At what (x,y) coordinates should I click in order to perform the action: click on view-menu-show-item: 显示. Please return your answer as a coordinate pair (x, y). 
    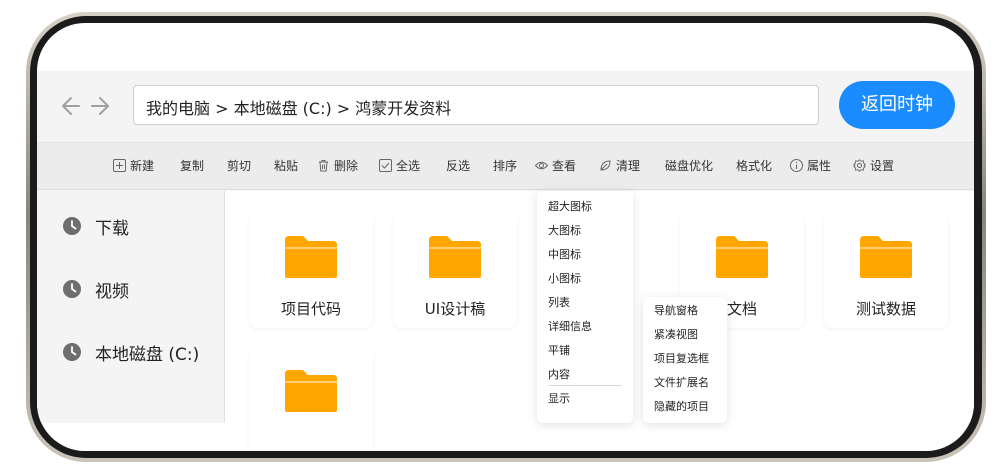
    Looking at the image, I should click on (559, 399).